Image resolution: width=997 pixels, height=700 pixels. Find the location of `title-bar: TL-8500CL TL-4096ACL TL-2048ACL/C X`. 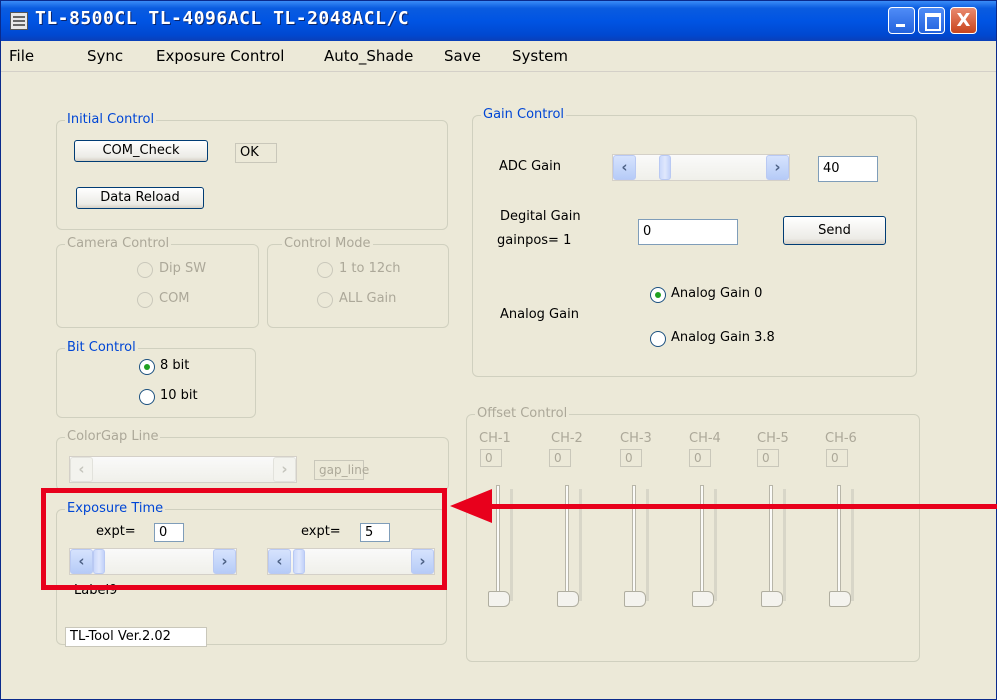

title-bar: TL-8500CL TL-4096ACL TL-2048ACL/C X is located at coordinates (498, 21).